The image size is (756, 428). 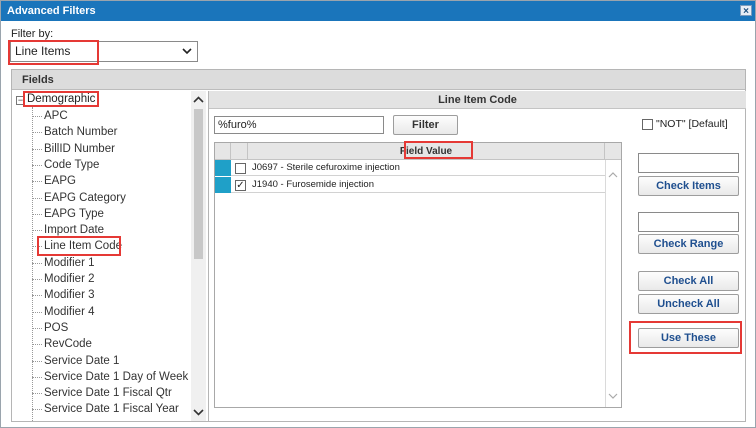 What do you see at coordinates (75, 361) in the screenshot?
I see `tree-item-service-date-1: Service Date 1` at bounding box center [75, 361].